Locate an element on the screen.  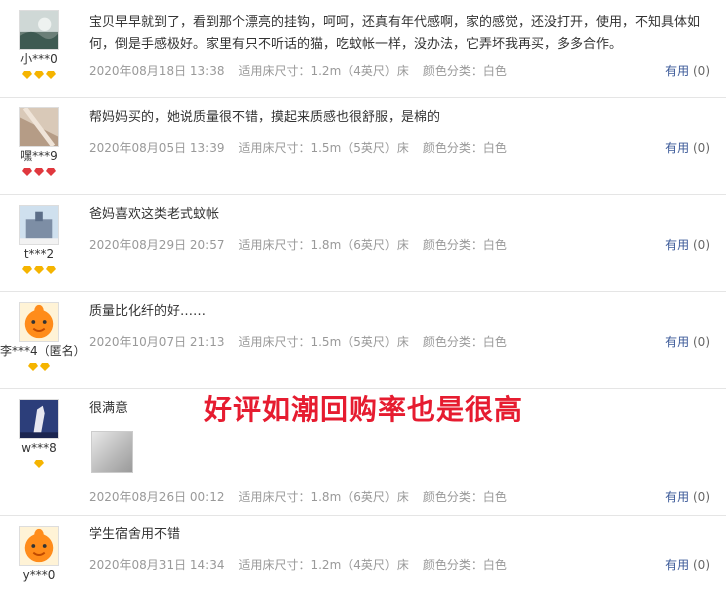
review-meta: 2020年08月18日 13:38 适用床尺寸：1.2m（4英尺）床 颜色分类：白色 is located at coordinates (305, 70).